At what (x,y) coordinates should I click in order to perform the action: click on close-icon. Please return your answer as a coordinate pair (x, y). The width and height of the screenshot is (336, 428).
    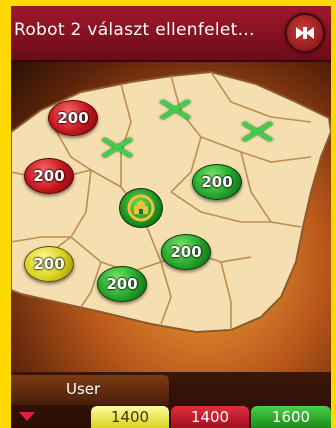
    Looking at the image, I should click on (305, 33).